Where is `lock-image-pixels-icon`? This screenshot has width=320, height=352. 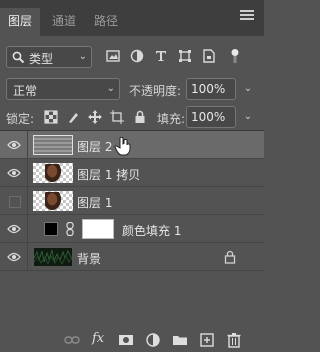
lock-image-pixels-icon is located at coordinates (73, 117).